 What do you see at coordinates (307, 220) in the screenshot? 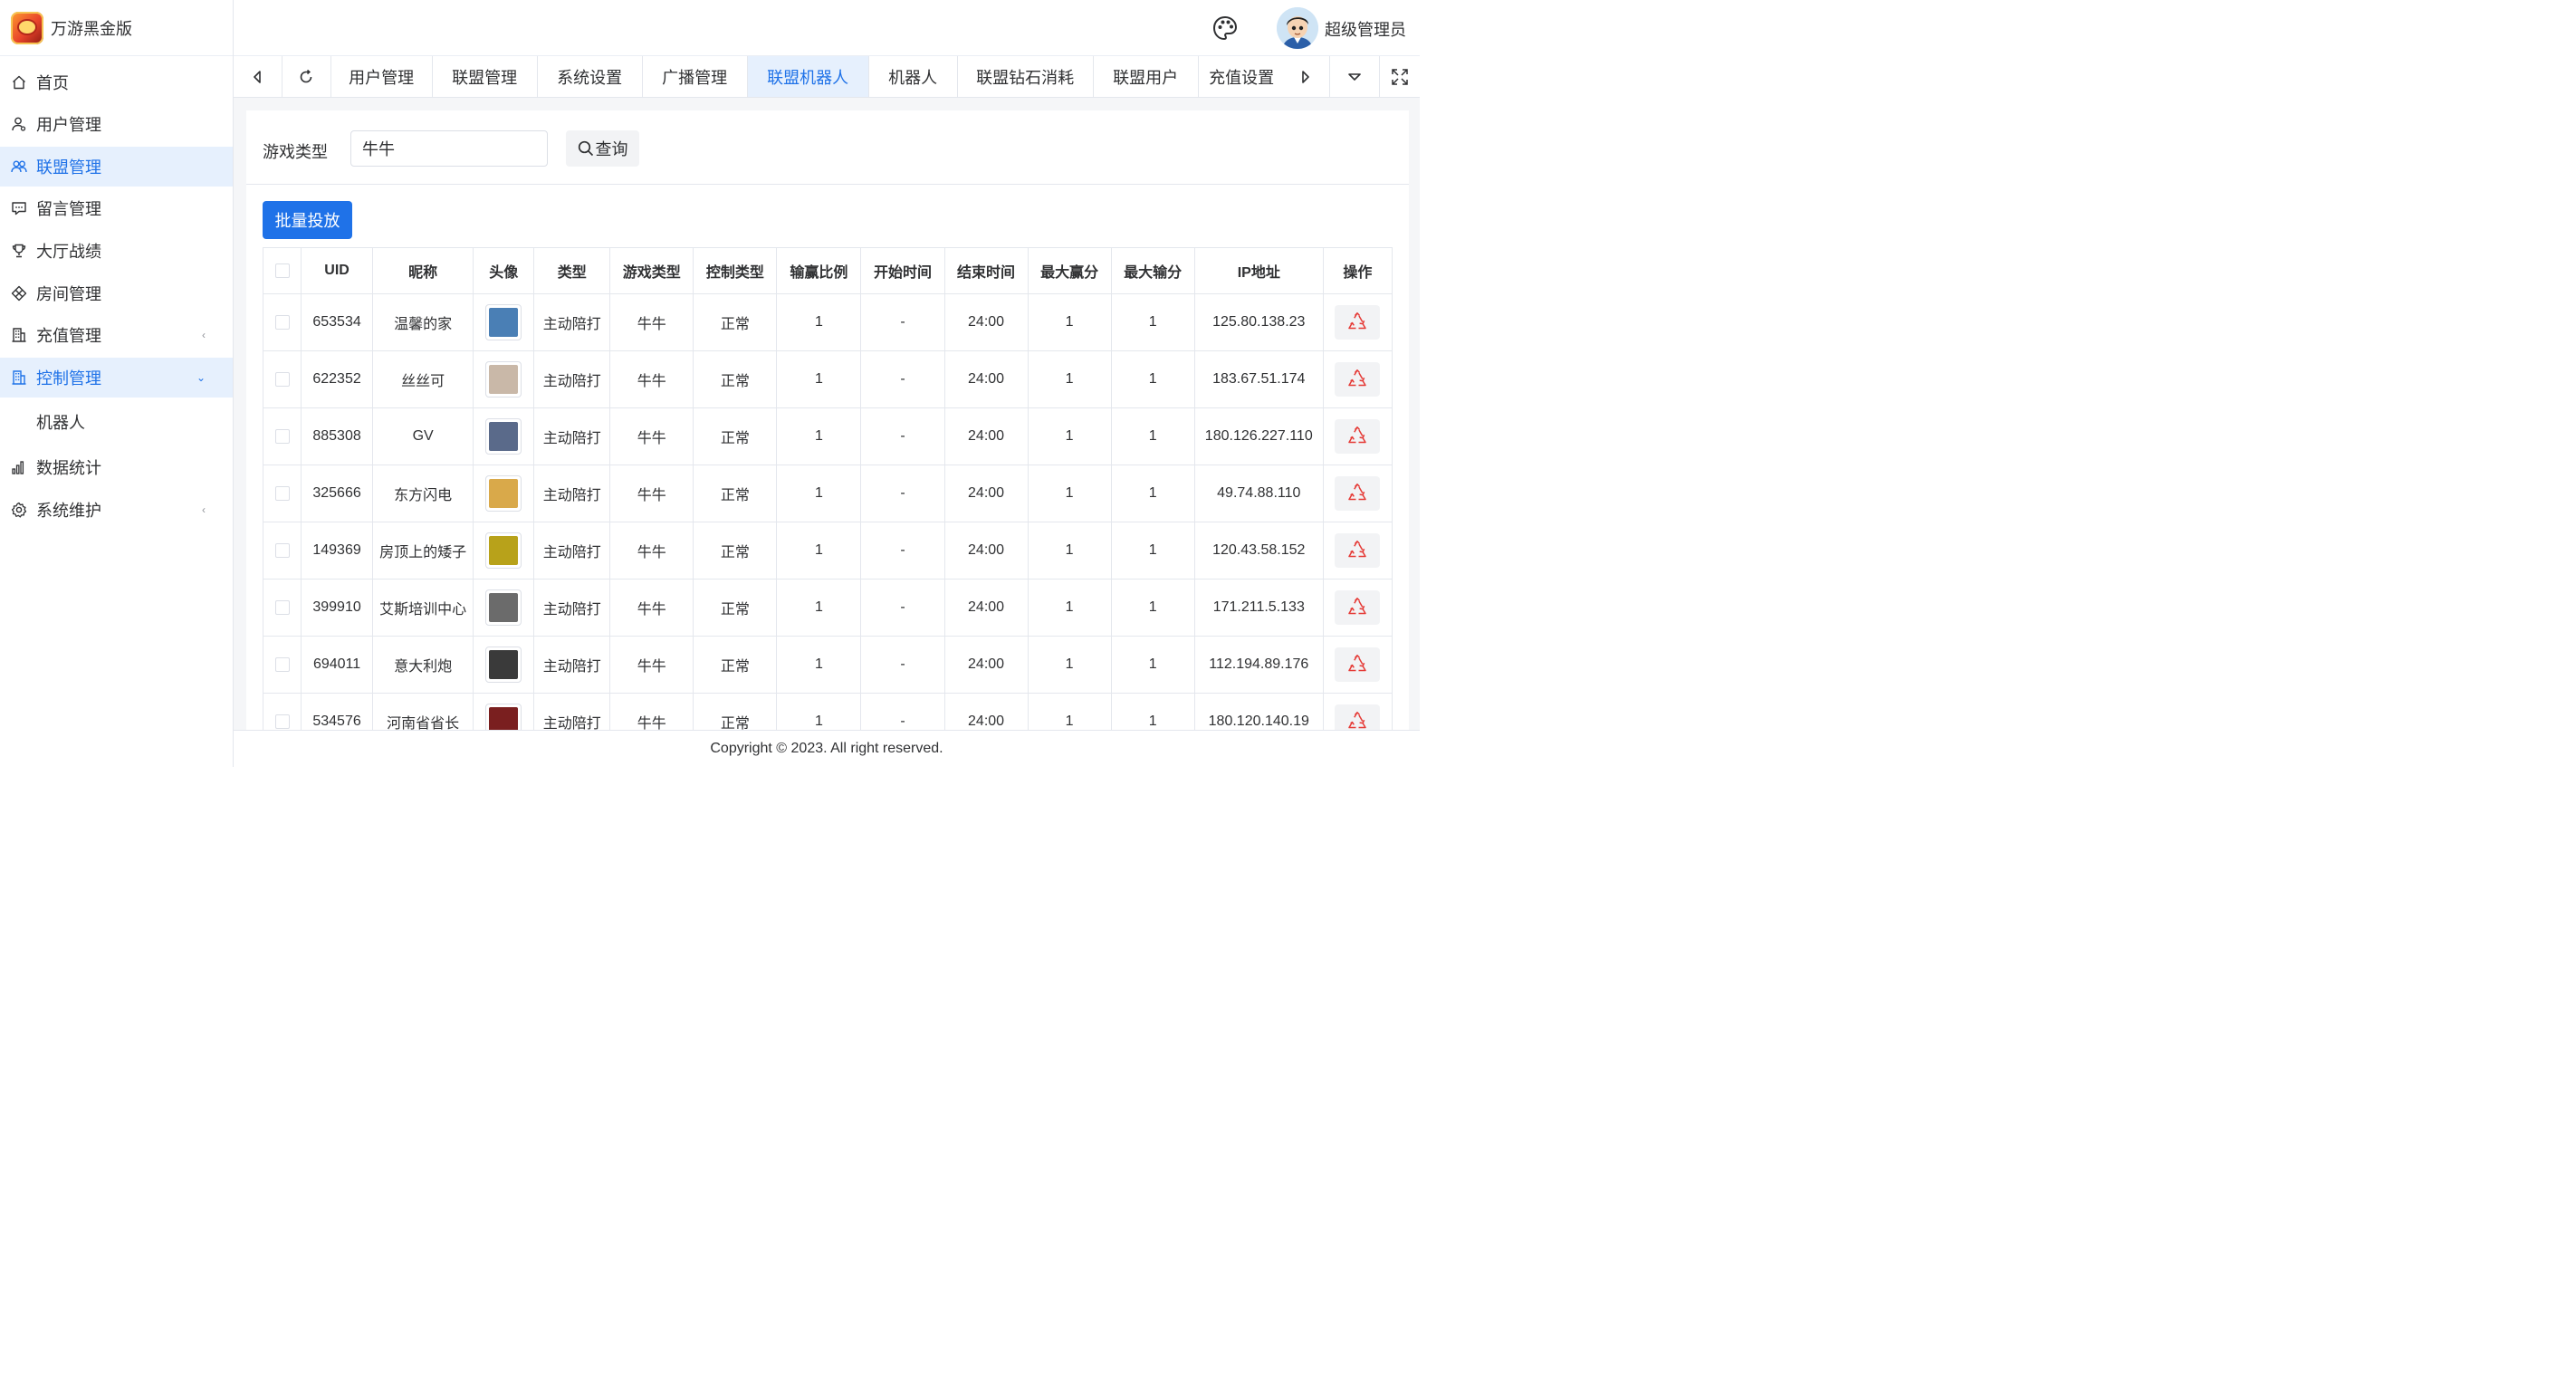
I see `batch-deploy-button: 批量投放` at bounding box center [307, 220].